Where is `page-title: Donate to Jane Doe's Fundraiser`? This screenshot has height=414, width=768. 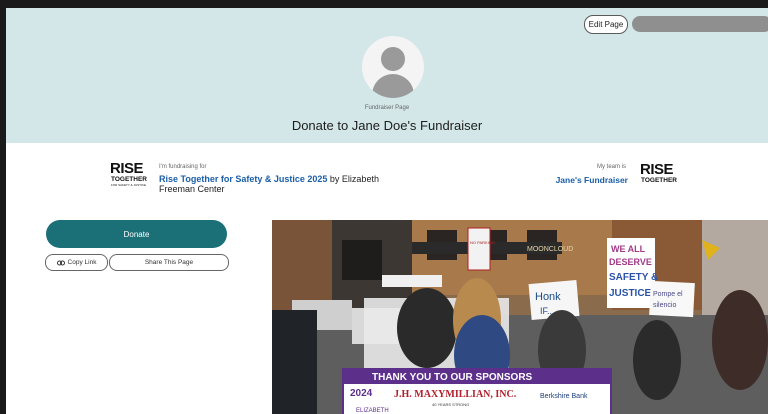 page-title: Donate to Jane Doe's Fundraiser is located at coordinates (387, 125).